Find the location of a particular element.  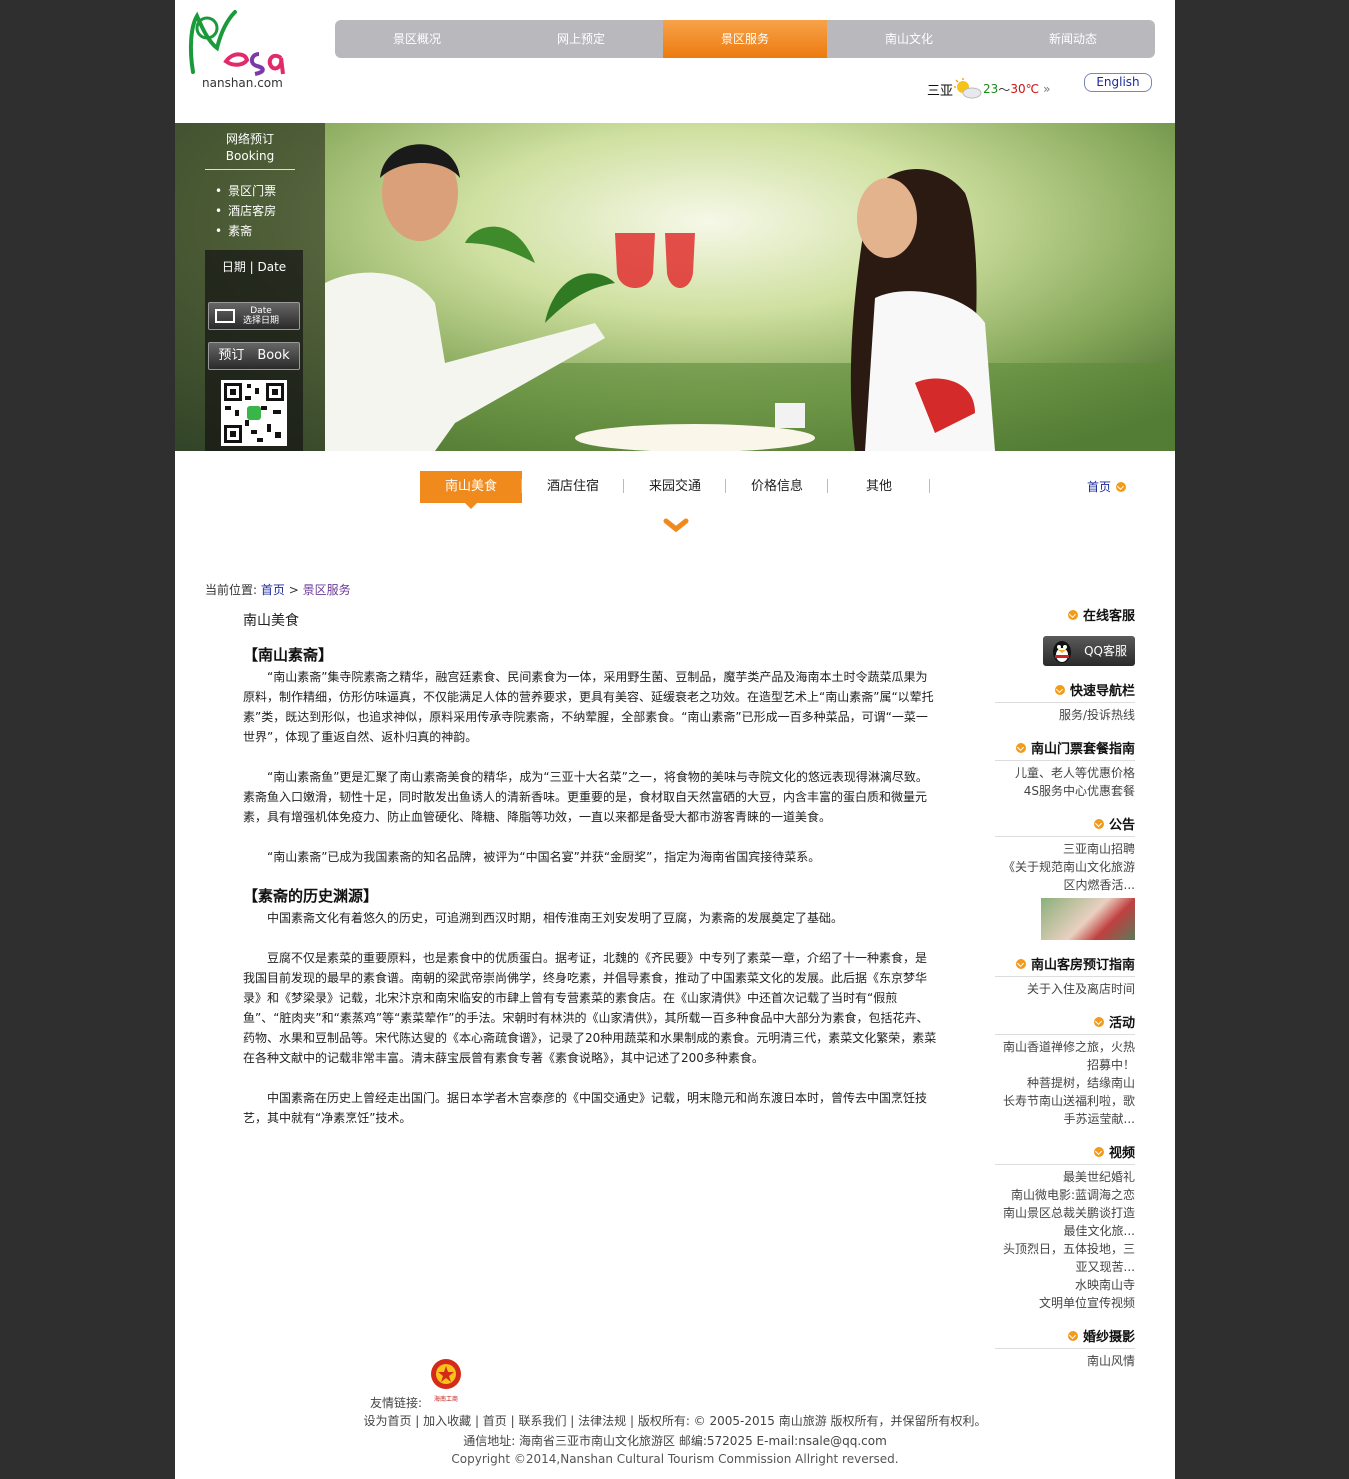

business-license-badge-icon: 海南工商 is located at coordinates (446, 1380).